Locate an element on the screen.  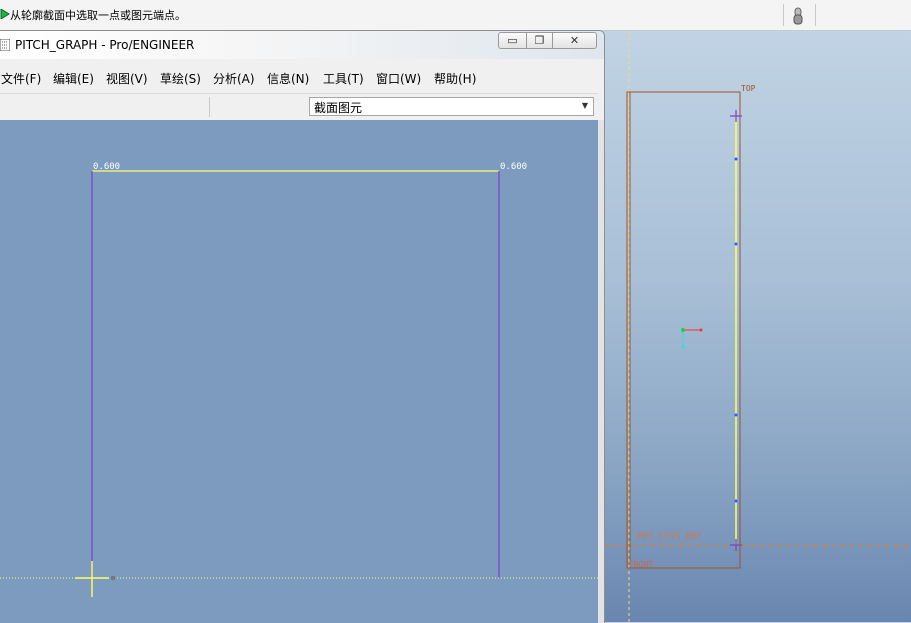
window-title-model: PITCH_GRAPH is located at coordinates (56, 45).